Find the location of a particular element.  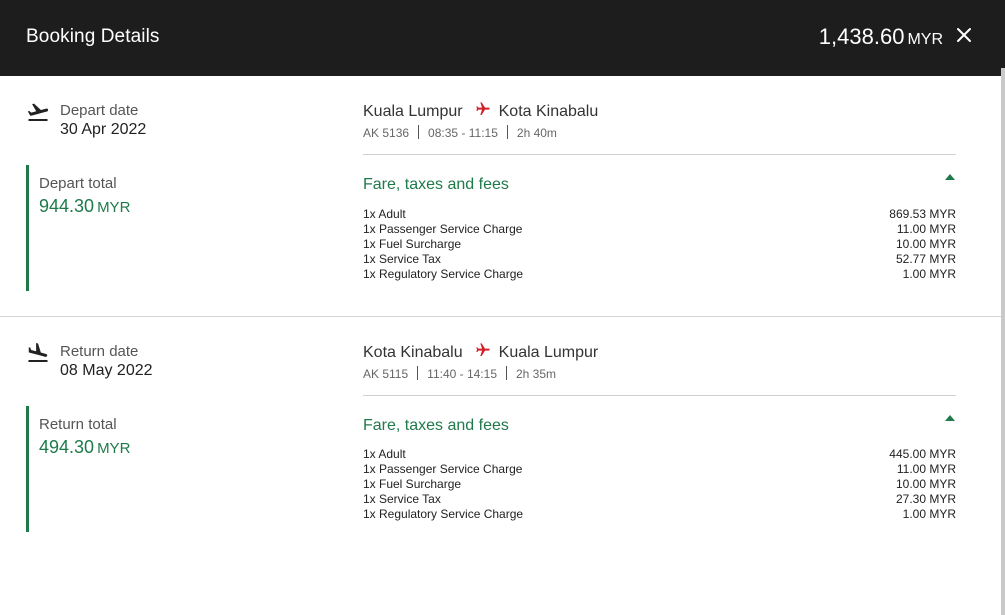

depart-destination: Kota Kinabalu is located at coordinates (548, 111).